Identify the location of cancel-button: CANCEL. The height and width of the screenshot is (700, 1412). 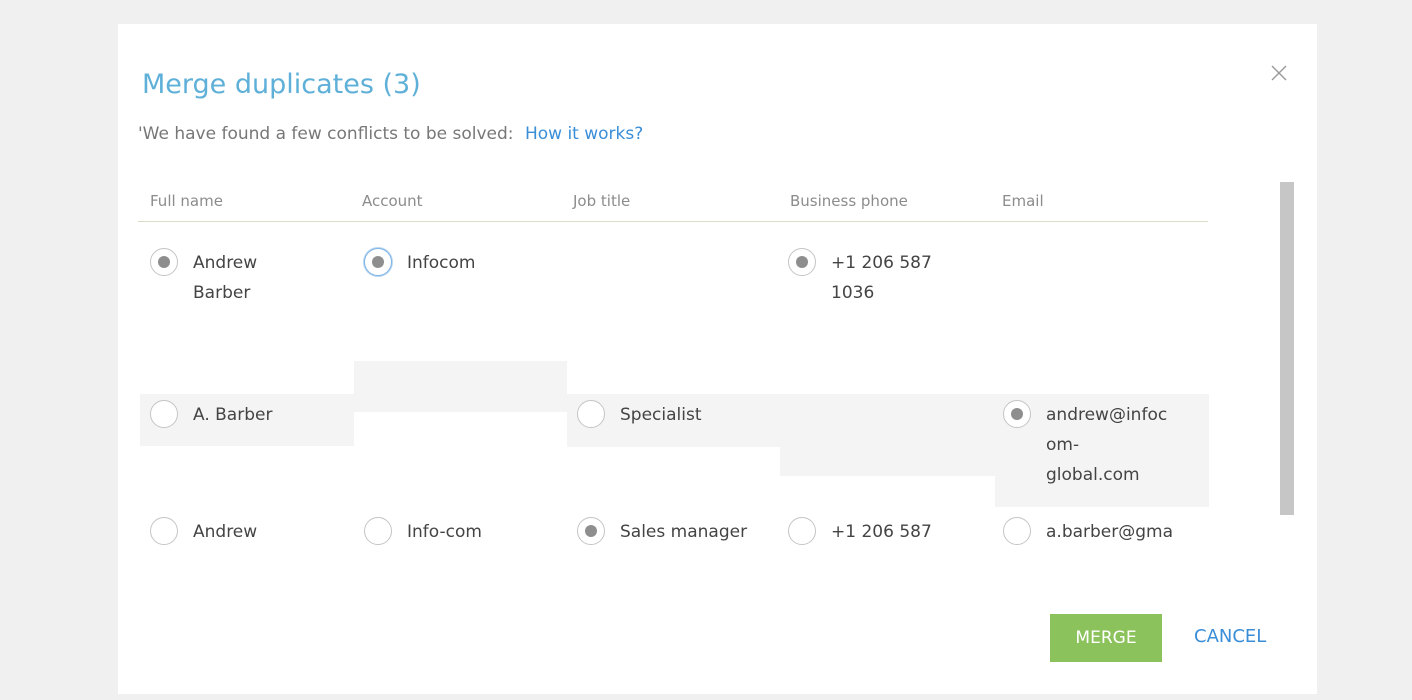
(1230, 636).